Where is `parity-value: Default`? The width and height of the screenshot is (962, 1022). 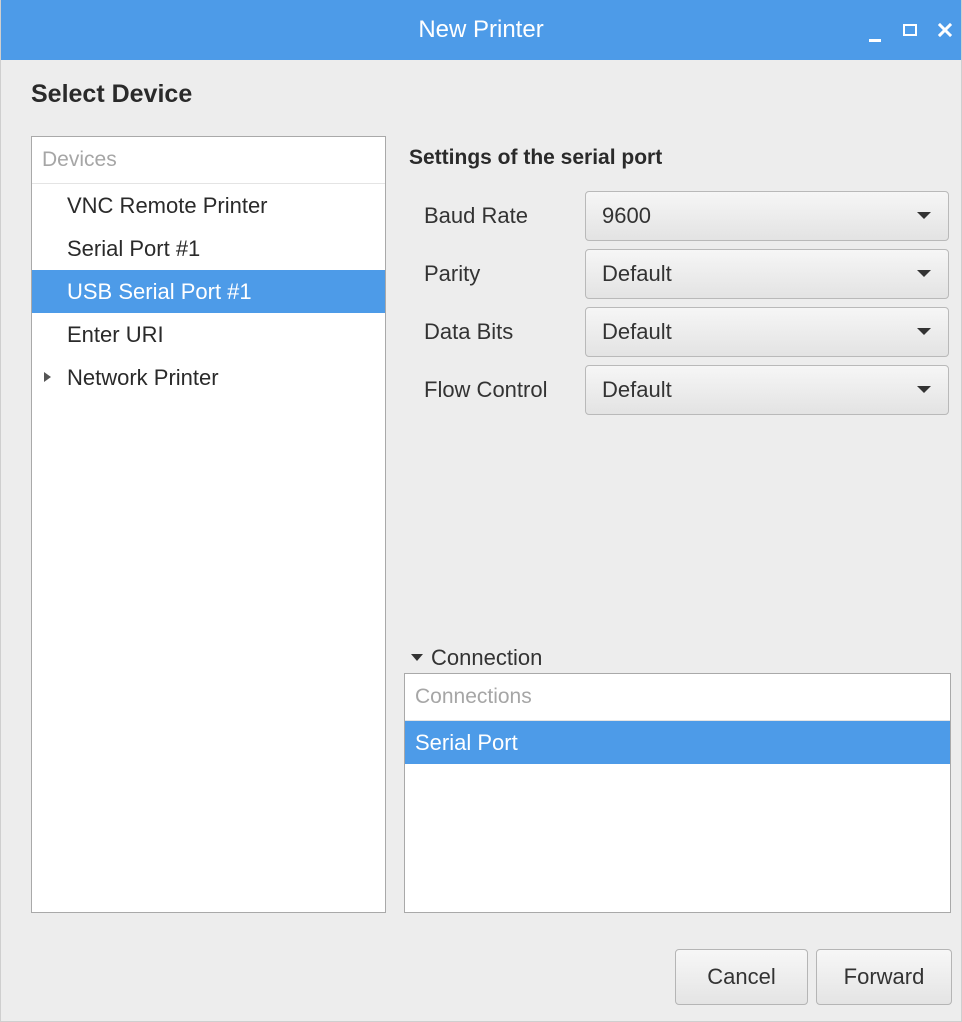
parity-value: Default is located at coordinates (637, 273).